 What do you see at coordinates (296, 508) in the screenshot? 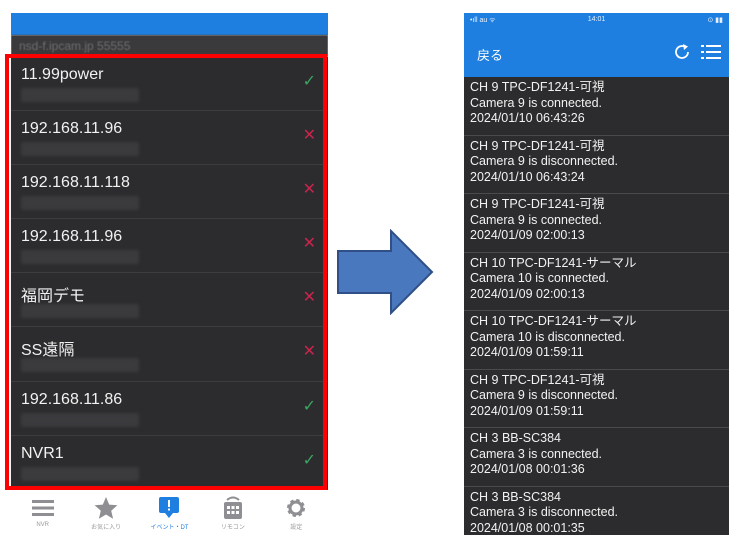
I see `gear-icon` at bounding box center [296, 508].